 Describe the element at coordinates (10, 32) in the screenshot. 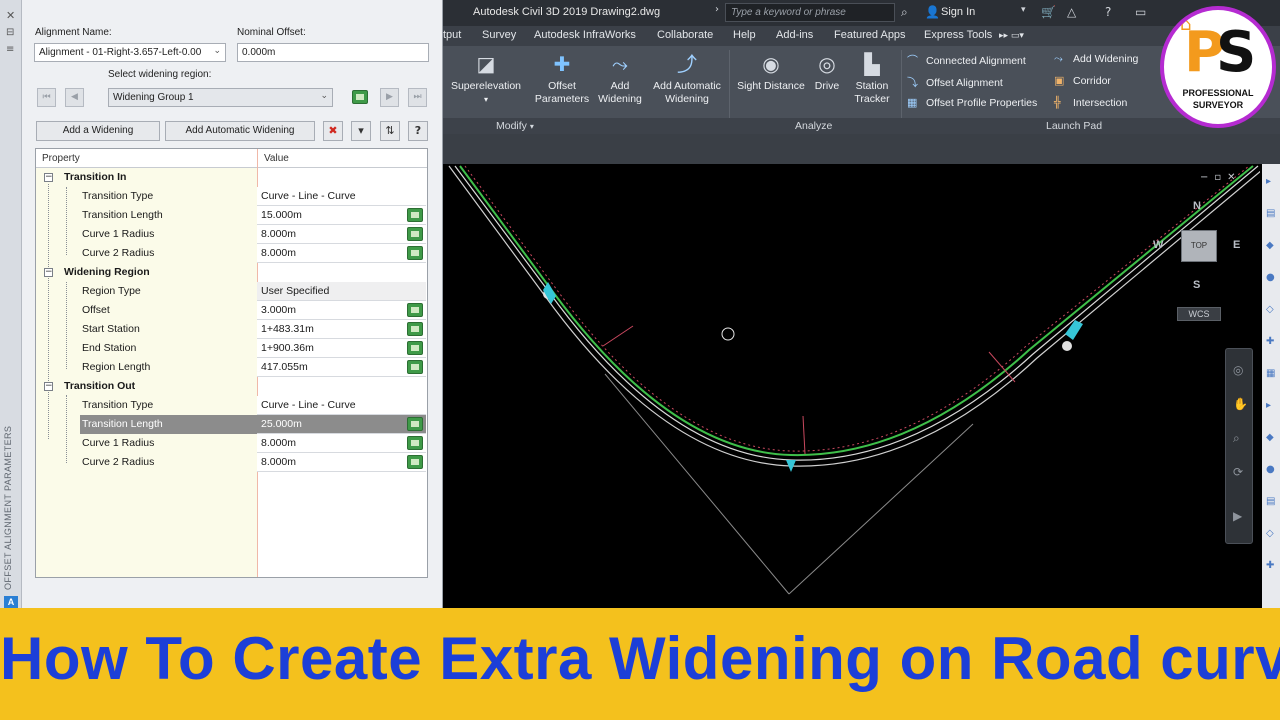

I see `pin-icon: ⊟` at that location.